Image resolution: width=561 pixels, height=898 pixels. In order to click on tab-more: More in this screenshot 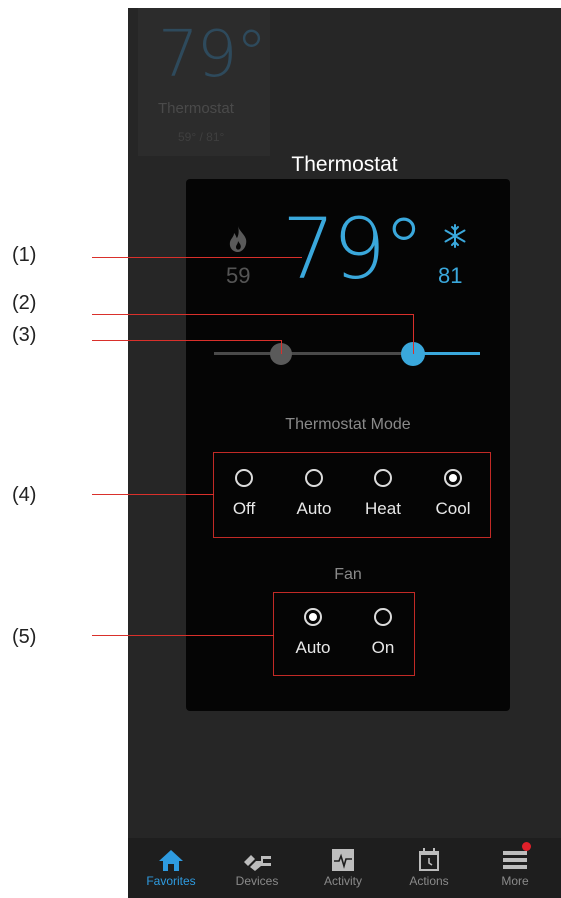, I will do `click(515, 868)`.